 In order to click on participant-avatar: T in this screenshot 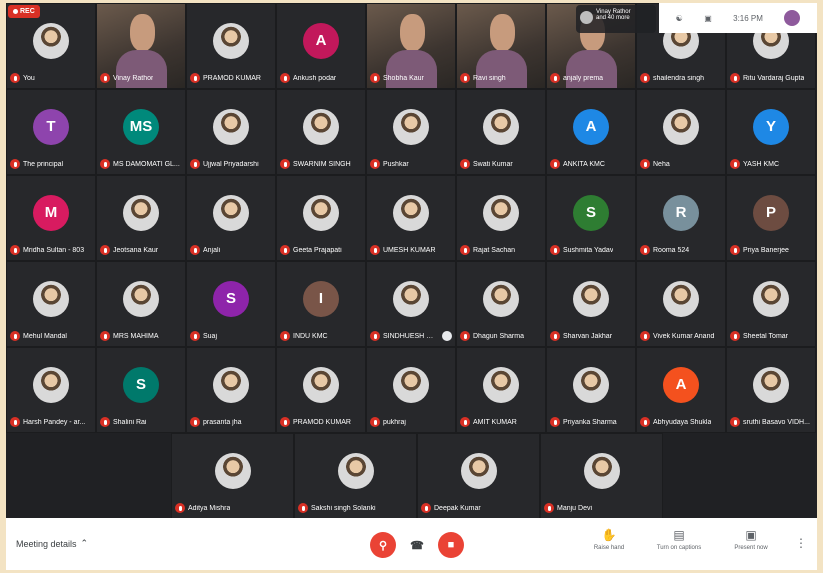, I will do `click(51, 126)`.